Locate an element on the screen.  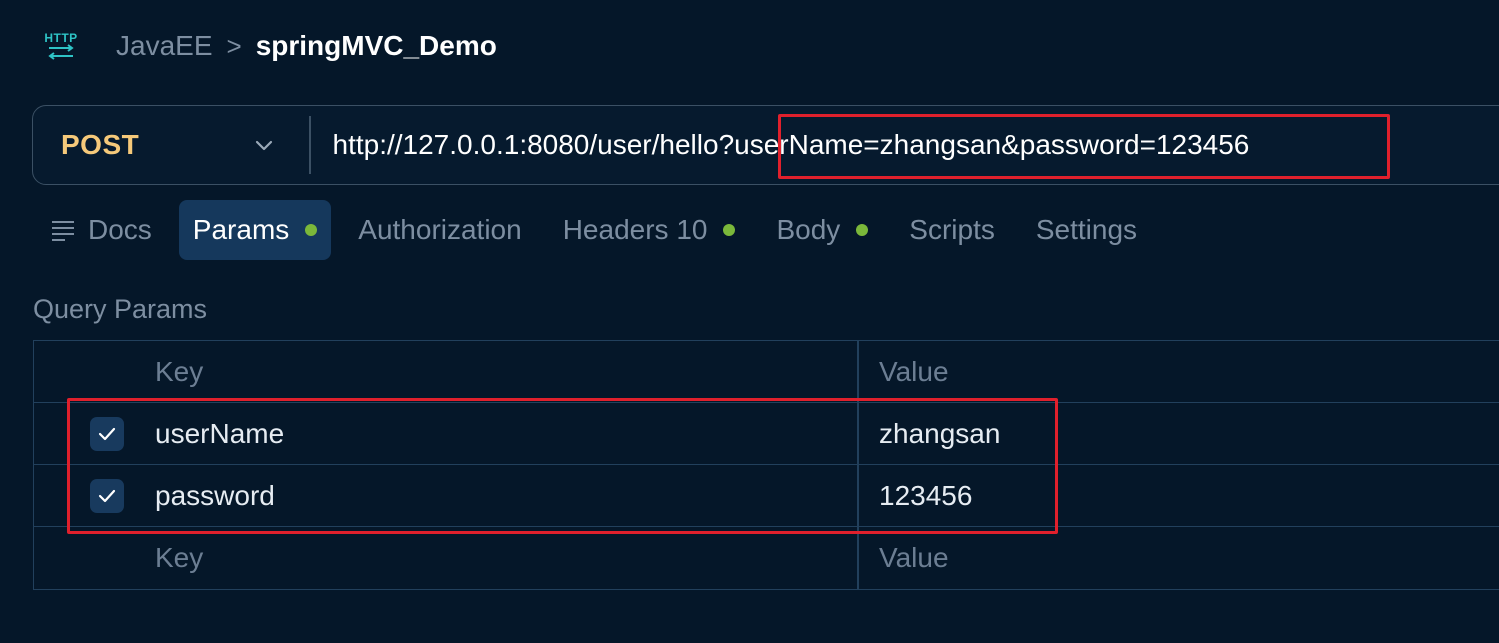
param-value-input: zhangsan is located at coordinates (939, 434).